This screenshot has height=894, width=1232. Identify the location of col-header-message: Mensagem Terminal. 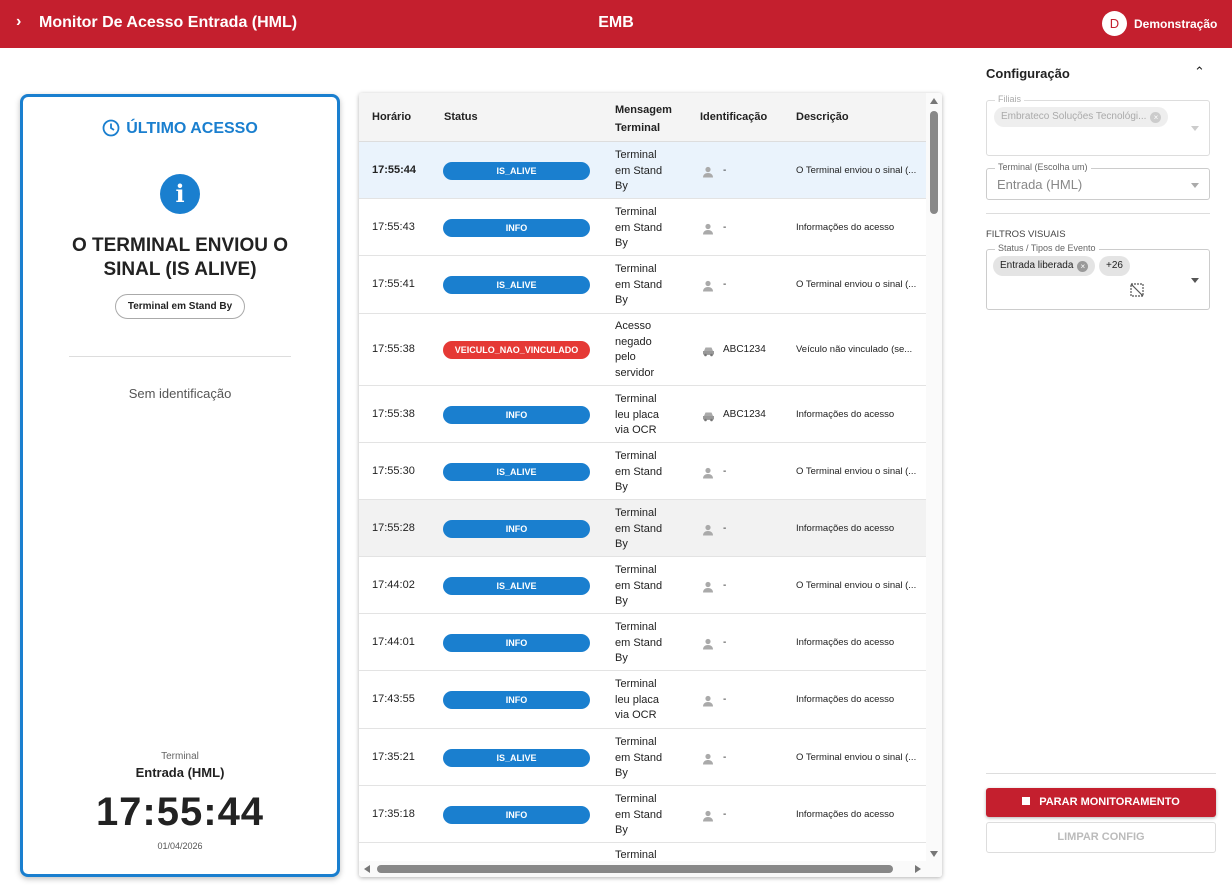
(650, 119).